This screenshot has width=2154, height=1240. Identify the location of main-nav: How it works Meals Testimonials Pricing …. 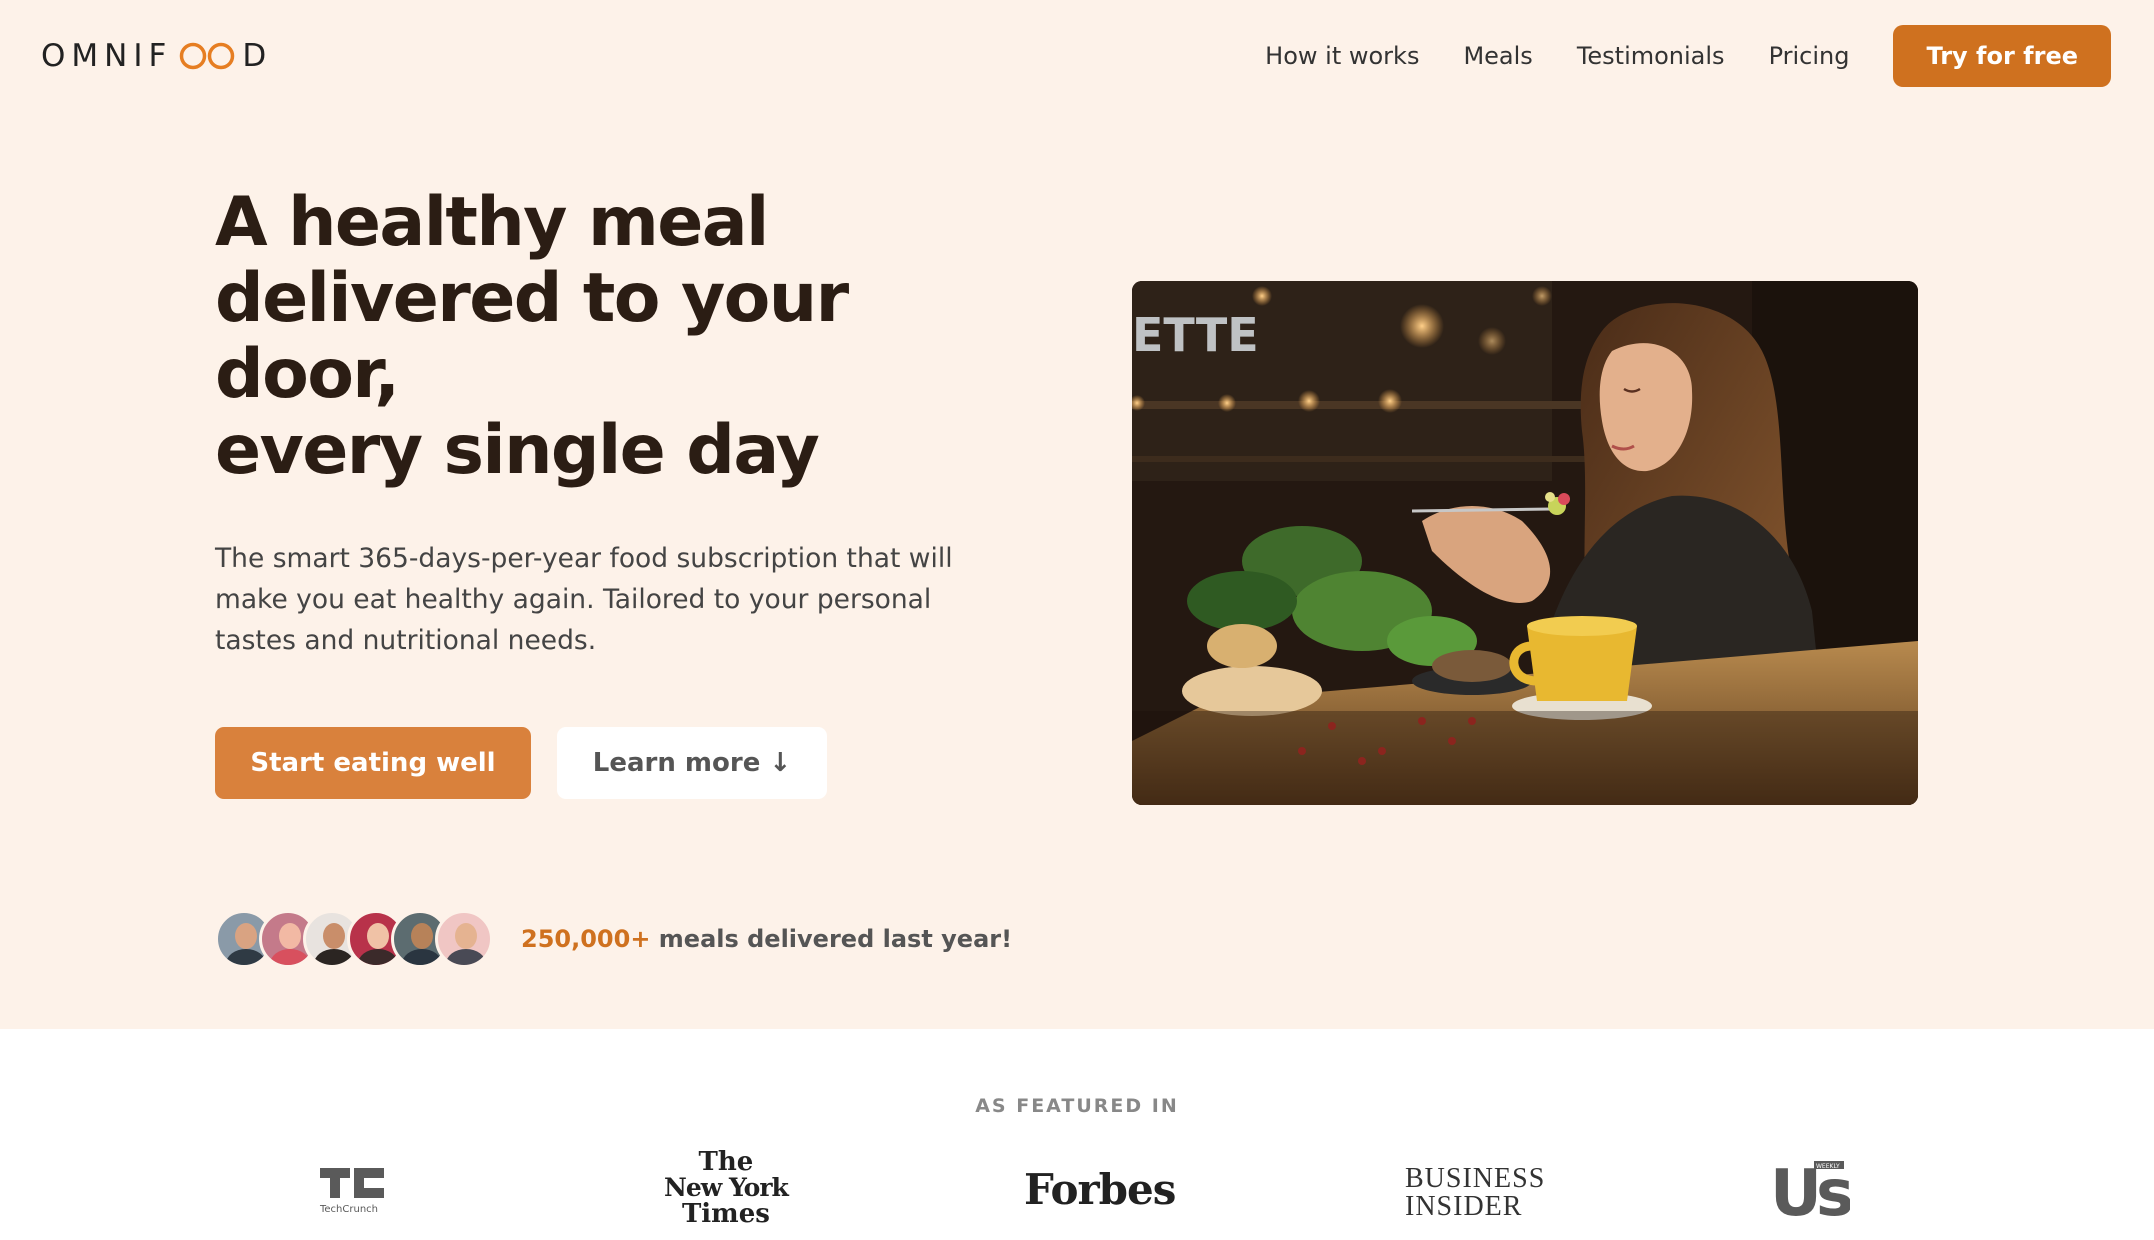
(1688, 56).